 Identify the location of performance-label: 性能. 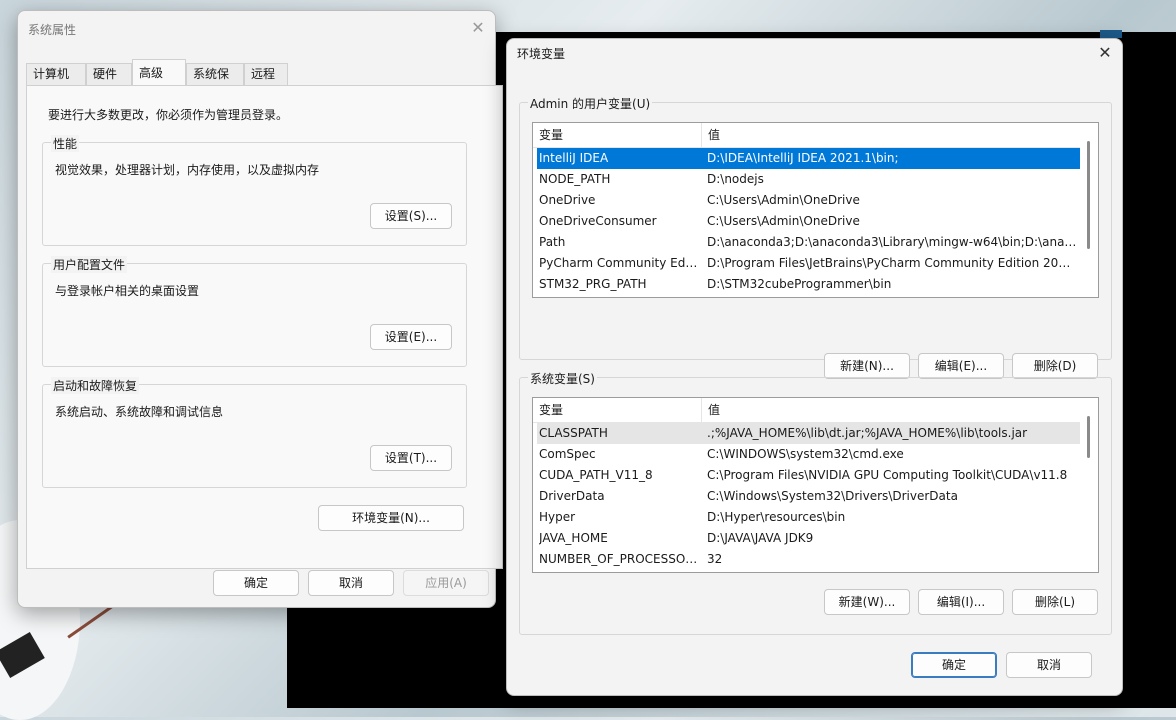
(65, 143).